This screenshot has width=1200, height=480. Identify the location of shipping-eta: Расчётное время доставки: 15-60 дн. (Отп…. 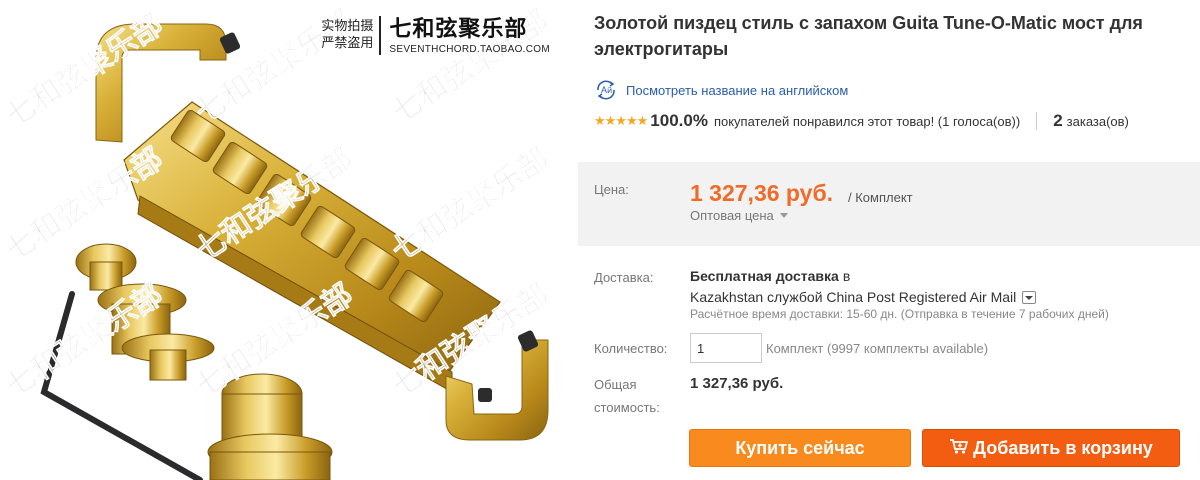
(899, 314).